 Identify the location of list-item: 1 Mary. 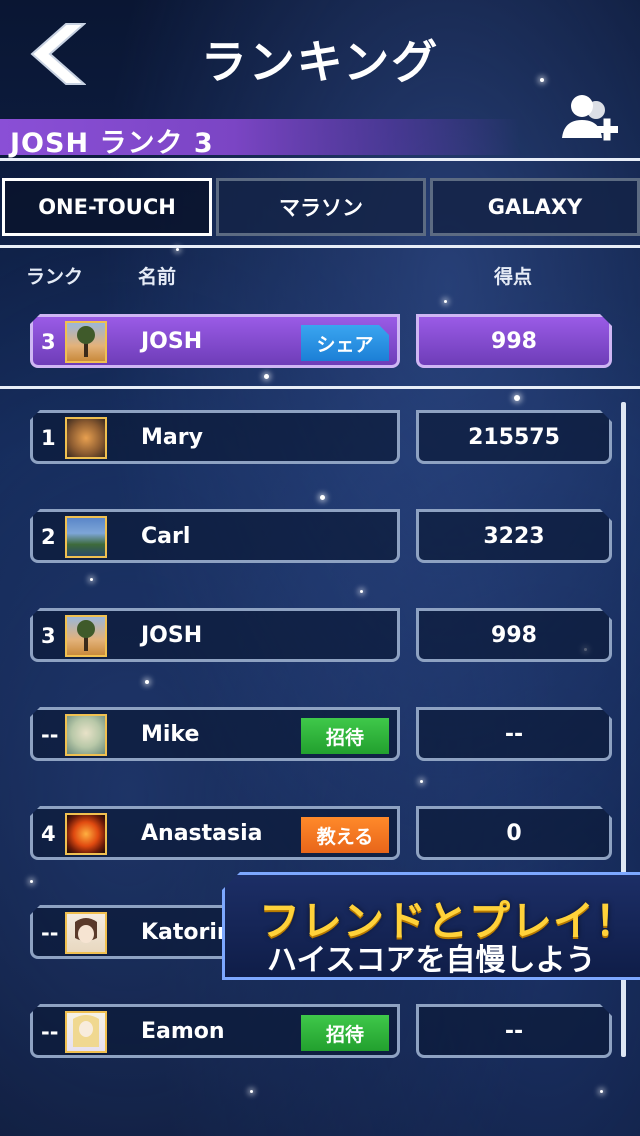
(215, 437).